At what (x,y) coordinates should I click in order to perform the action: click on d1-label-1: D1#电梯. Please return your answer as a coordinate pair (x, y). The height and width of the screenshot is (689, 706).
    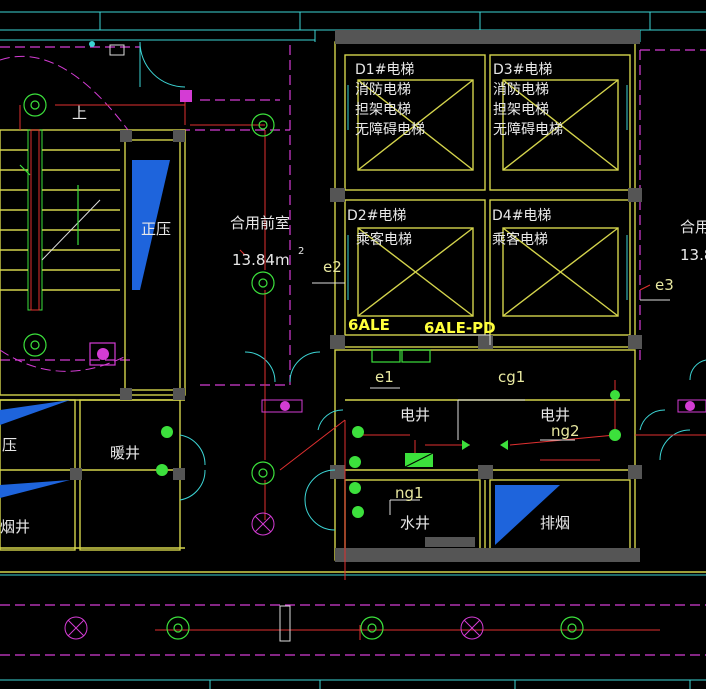
    Looking at the image, I should click on (384, 70).